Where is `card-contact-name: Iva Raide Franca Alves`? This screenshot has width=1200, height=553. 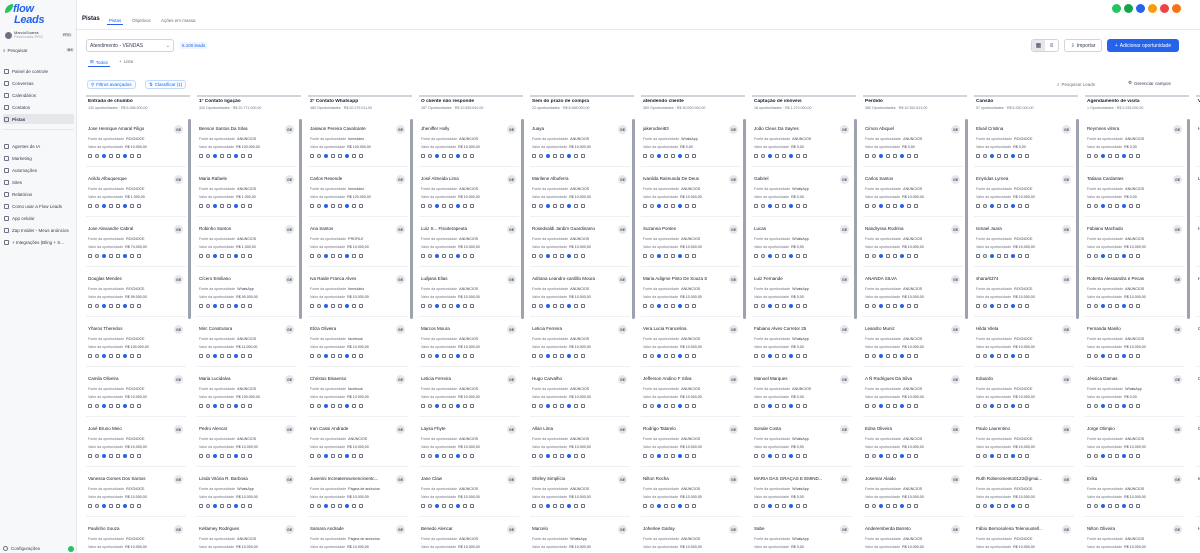
card-contact-name: Iva Raide Franca Alves is located at coordinates (351, 278).